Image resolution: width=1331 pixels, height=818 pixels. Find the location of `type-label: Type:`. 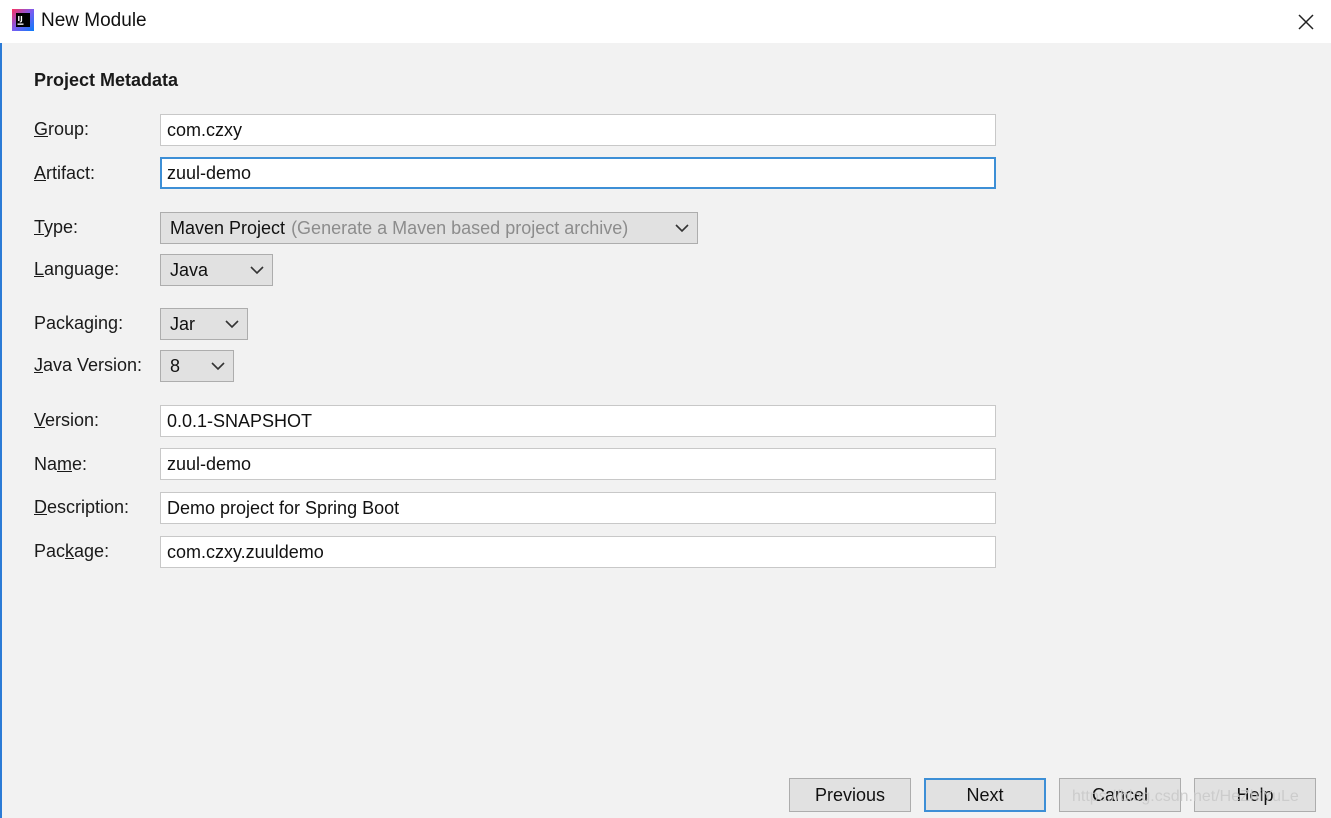

type-label: Type: is located at coordinates (56, 227).